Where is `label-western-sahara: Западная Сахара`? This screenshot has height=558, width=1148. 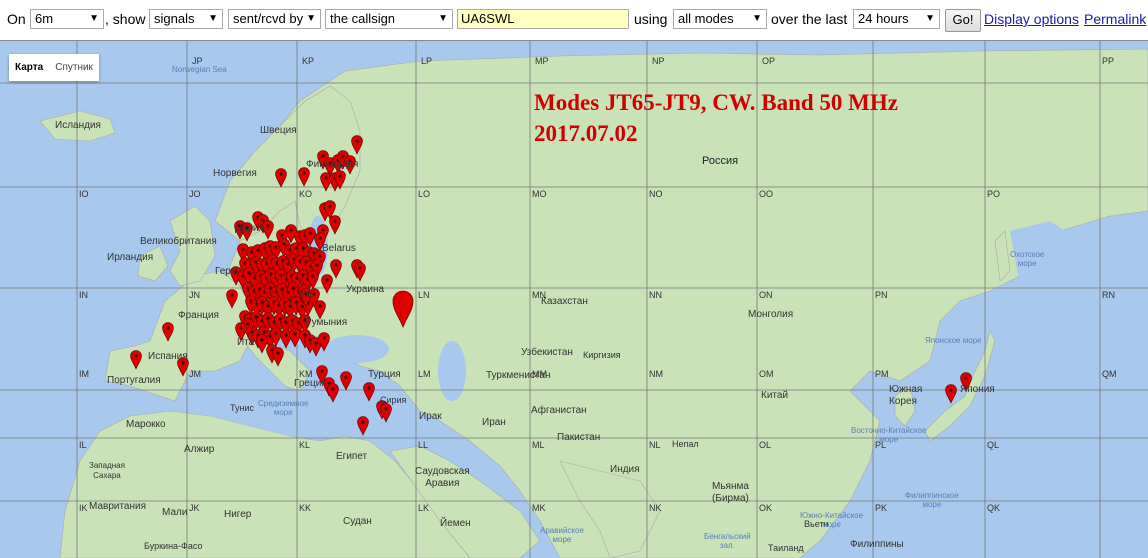
label-western-sahara: Западная Сахара is located at coordinates (107, 470).